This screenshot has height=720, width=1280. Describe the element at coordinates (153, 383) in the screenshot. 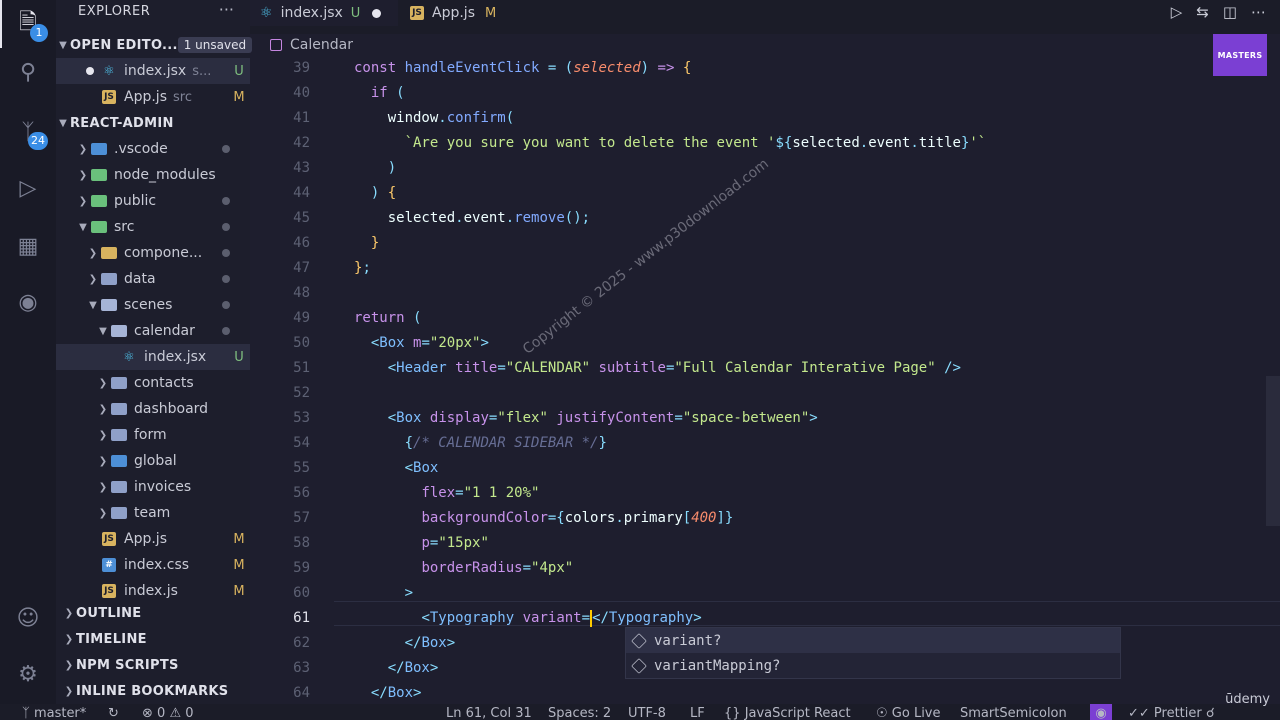

I see `tree-item-contacts: ❯ contacts` at that location.